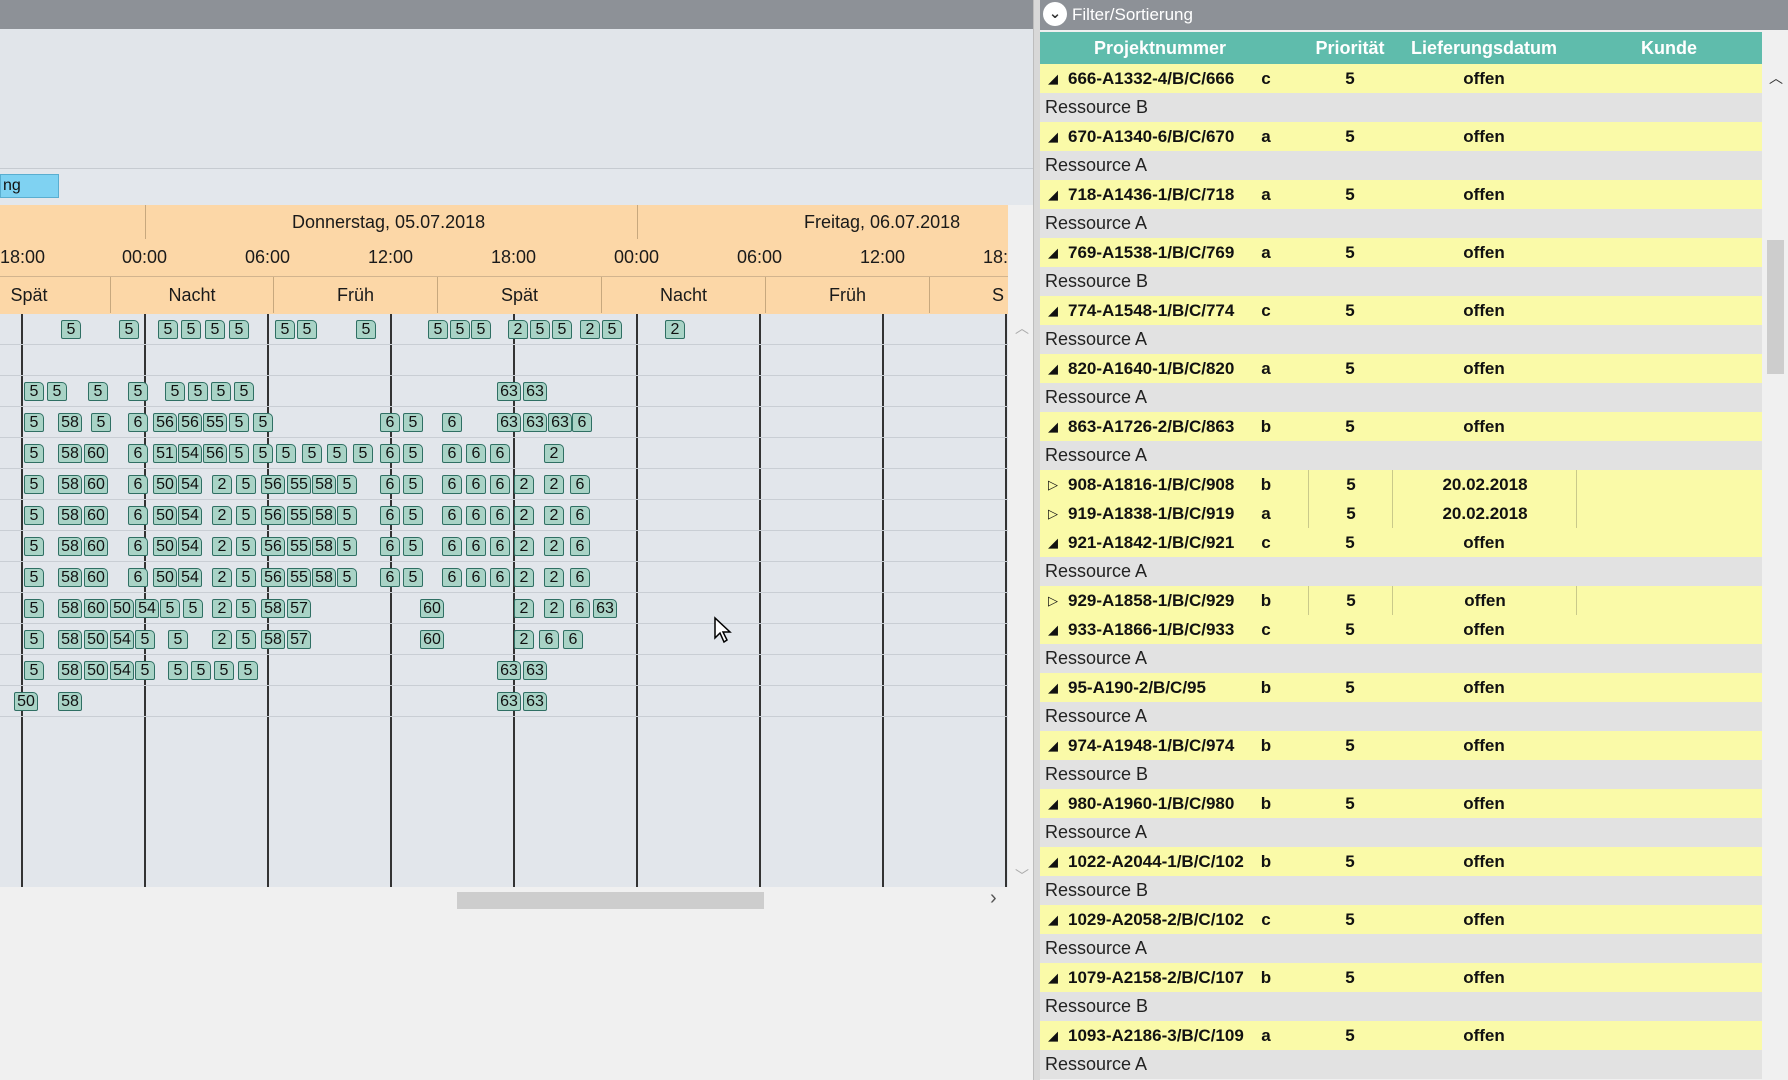 Image resolution: width=1788 pixels, height=1080 pixels. Describe the element at coordinates (1053, 600) in the screenshot. I see `expand-triangle-icon: ▷` at that location.